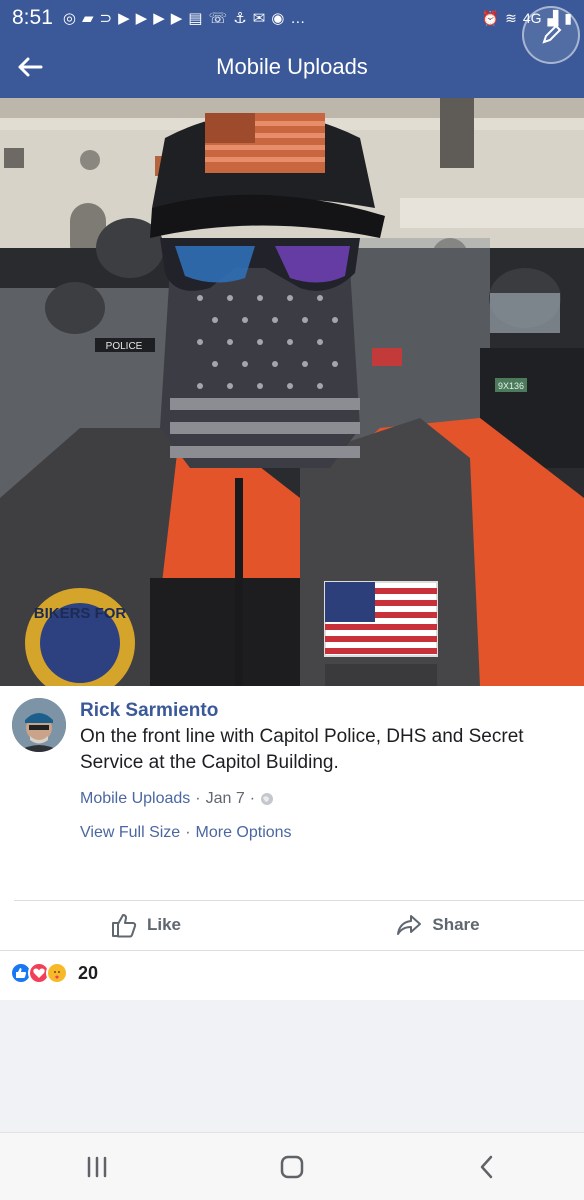 This screenshot has height=1200, width=584. I want to click on divider, so click(292, 950).